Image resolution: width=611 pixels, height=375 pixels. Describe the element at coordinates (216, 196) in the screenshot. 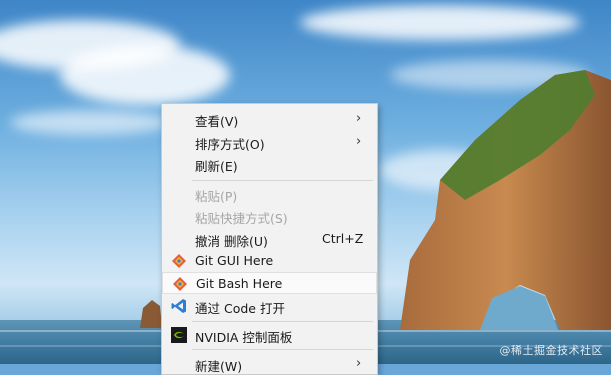

I see `menu-item-label: 粘贴(P)` at that location.